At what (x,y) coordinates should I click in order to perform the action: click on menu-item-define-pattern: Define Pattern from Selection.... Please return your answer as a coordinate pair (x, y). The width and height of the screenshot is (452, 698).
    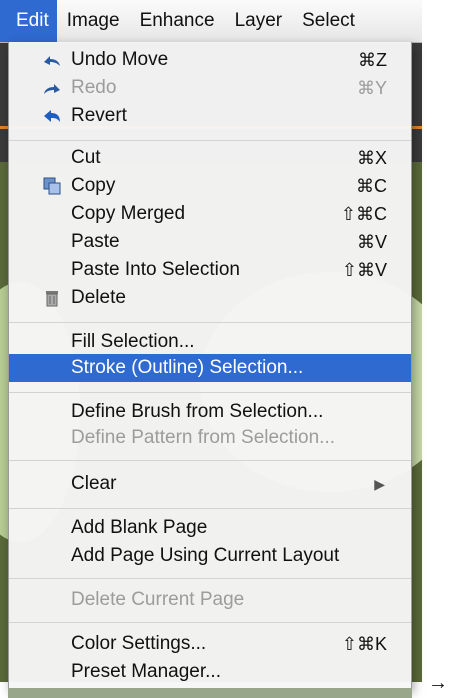
    Looking at the image, I should click on (210, 438).